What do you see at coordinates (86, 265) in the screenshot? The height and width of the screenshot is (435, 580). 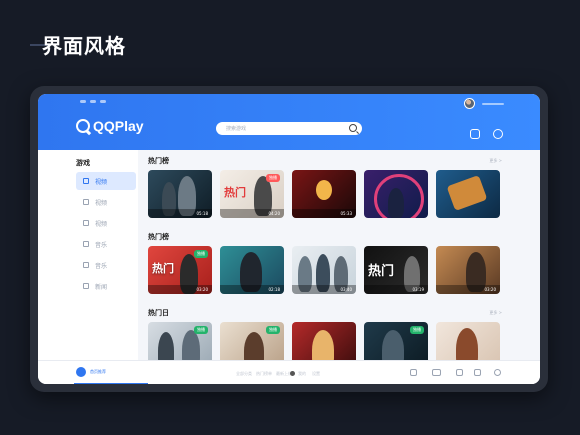 I see `note-icon` at bounding box center [86, 265].